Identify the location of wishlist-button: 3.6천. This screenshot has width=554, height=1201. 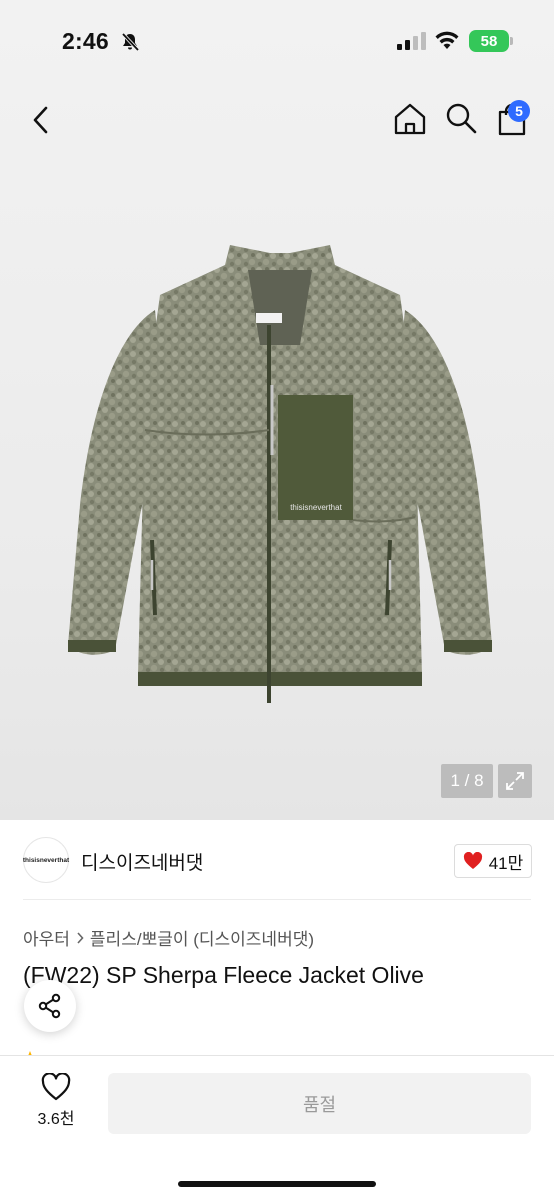
(56, 1103).